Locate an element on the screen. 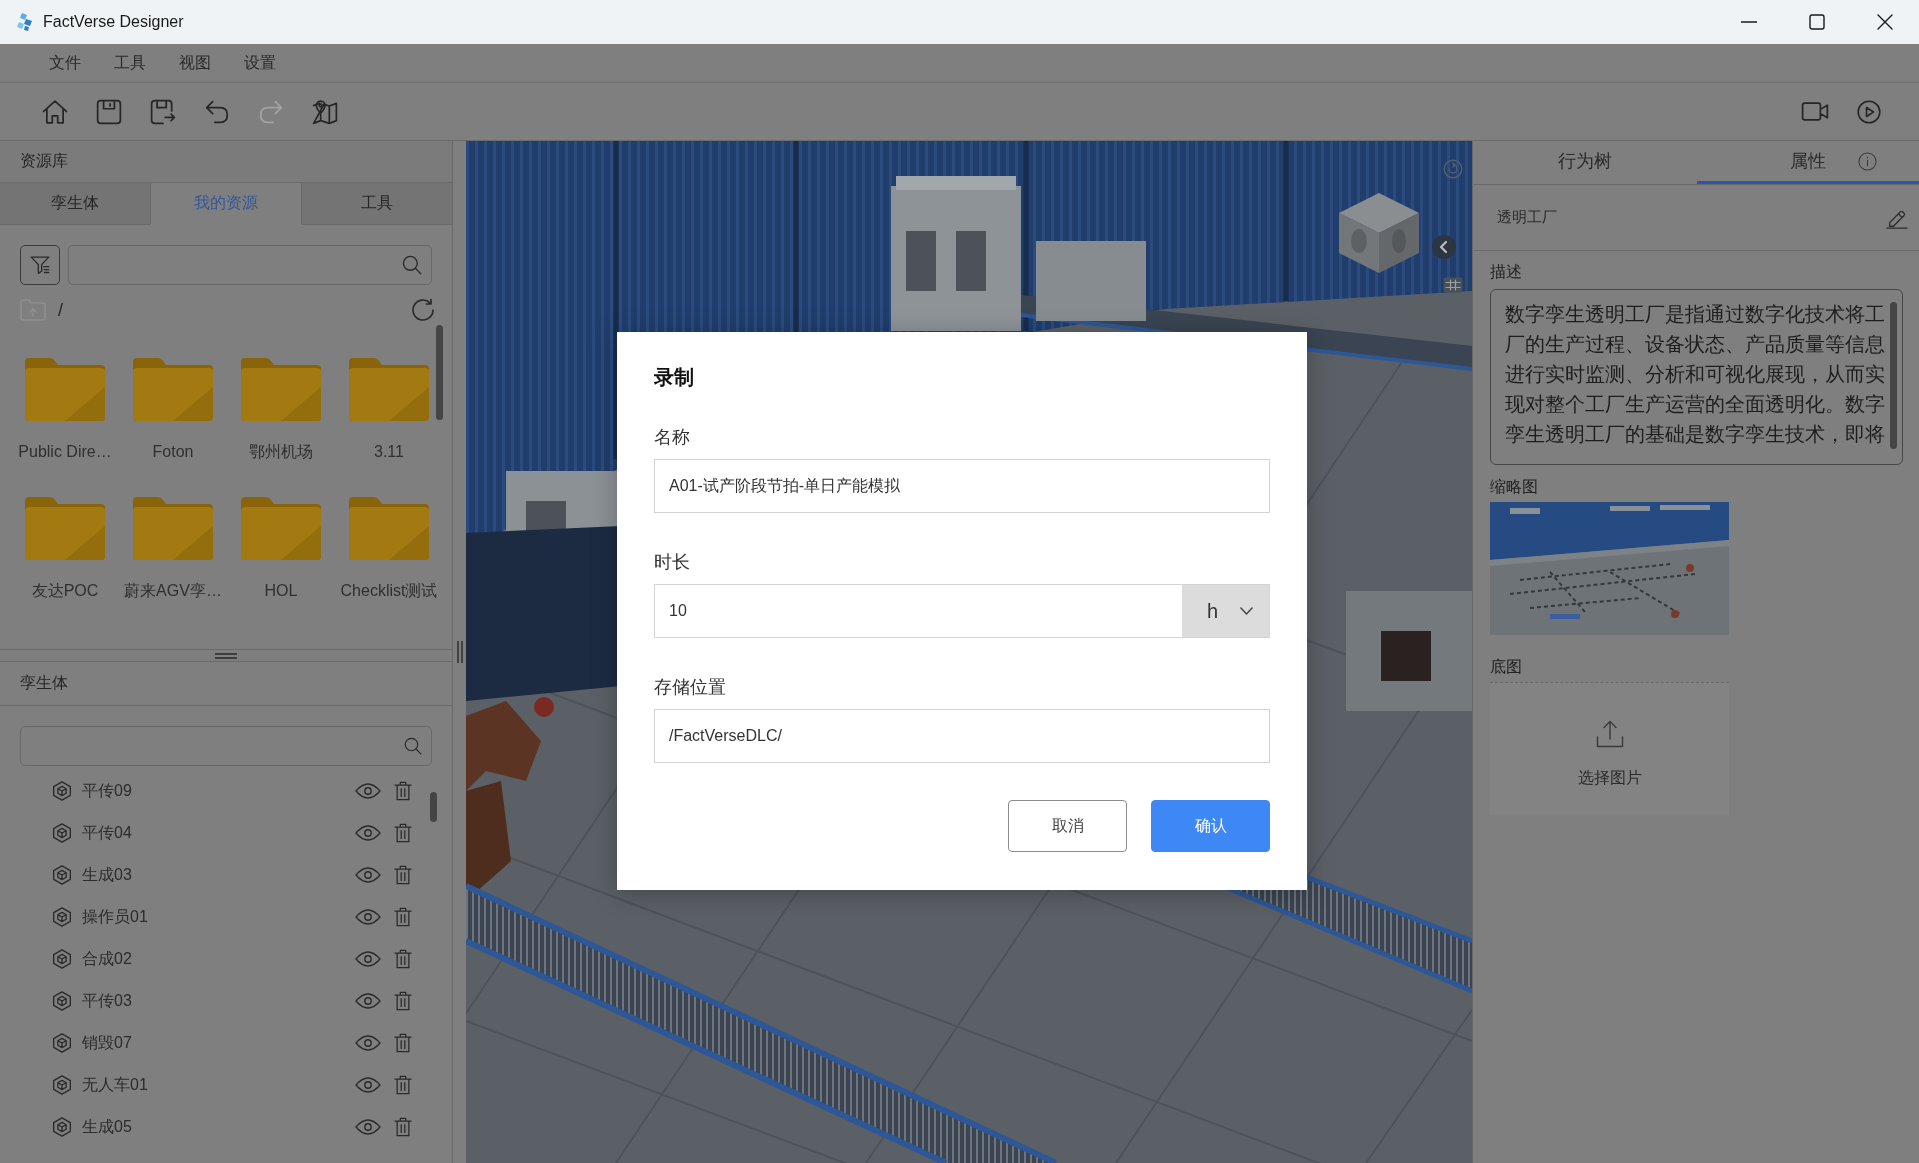  map-icon is located at coordinates (325, 111).